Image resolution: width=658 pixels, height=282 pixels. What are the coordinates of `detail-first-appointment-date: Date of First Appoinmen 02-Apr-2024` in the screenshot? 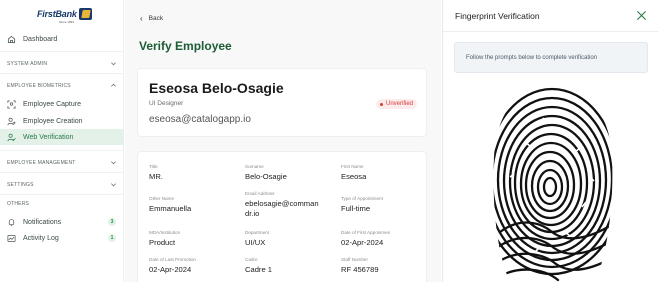 It's located at (365, 239).